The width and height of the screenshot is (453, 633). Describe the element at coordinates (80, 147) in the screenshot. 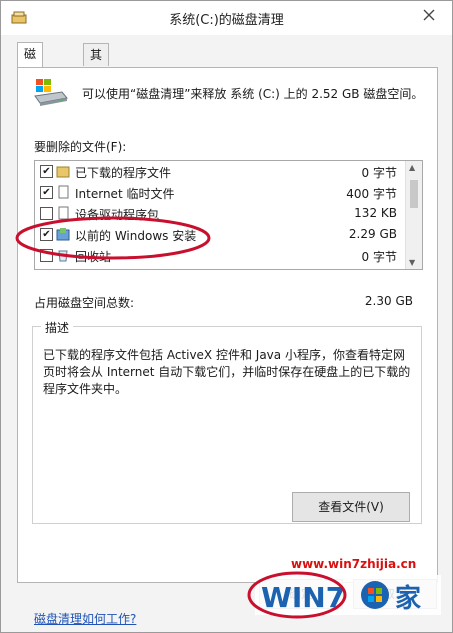

I see `files-to-delete-label: 要删除的文件(F):` at that location.